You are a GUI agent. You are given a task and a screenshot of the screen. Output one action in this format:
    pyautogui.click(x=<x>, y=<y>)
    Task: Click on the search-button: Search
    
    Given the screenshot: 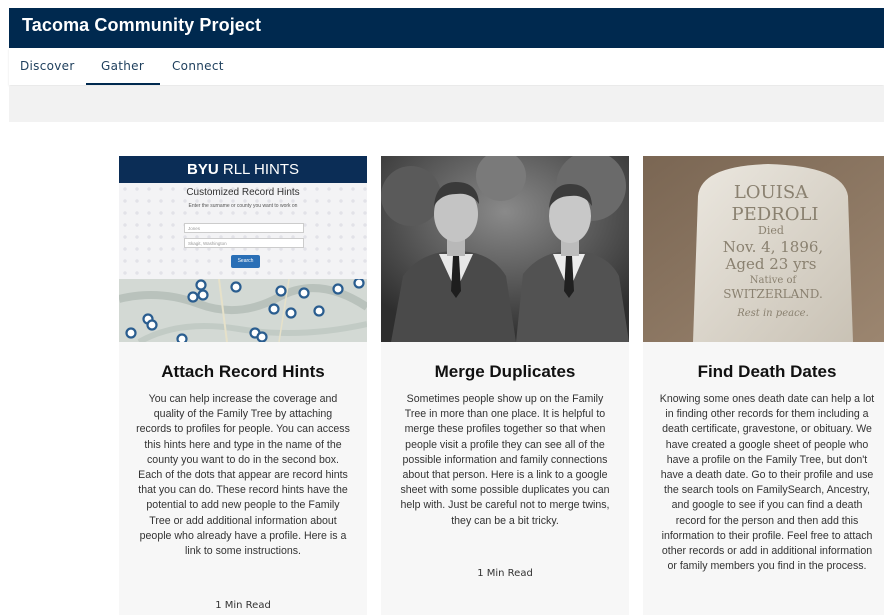 What is the action you would take?
    pyautogui.click(x=245, y=261)
    